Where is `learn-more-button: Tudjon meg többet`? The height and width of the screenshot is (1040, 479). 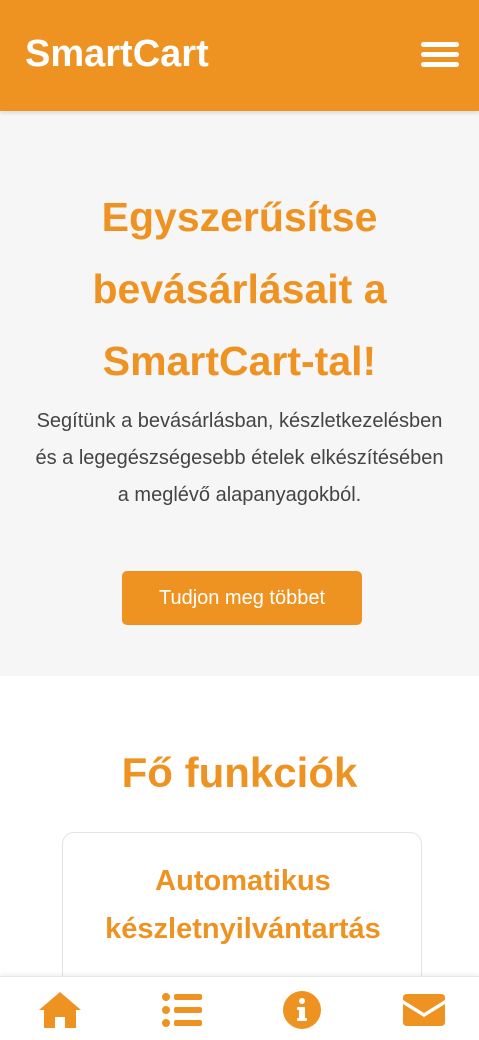 learn-more-button: Tudjon meg többet is located at coordinates (242, 598).